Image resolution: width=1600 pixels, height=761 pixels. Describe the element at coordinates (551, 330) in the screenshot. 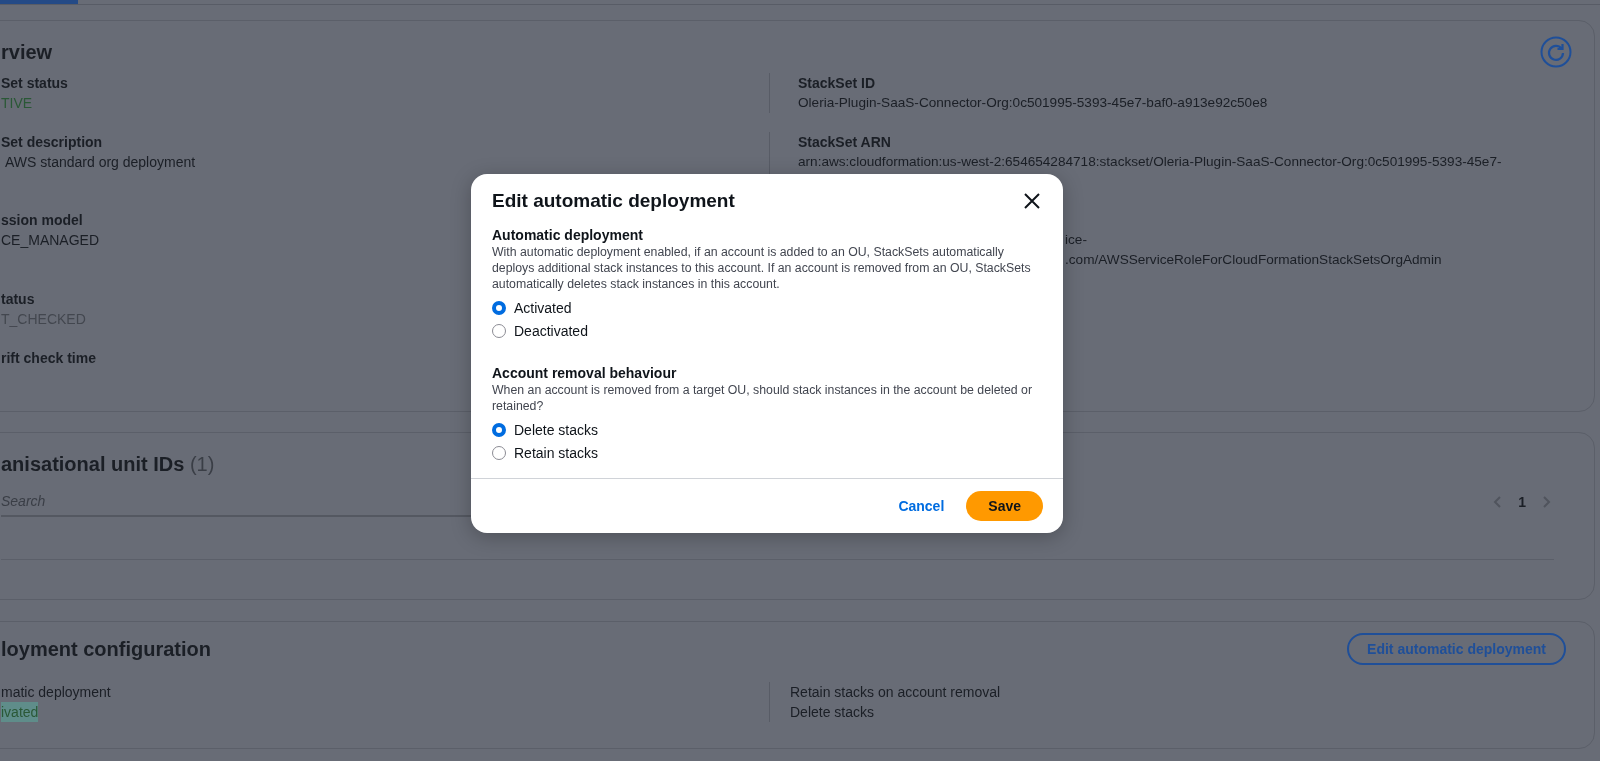

I see `radio-label: Deactivated` at that location.